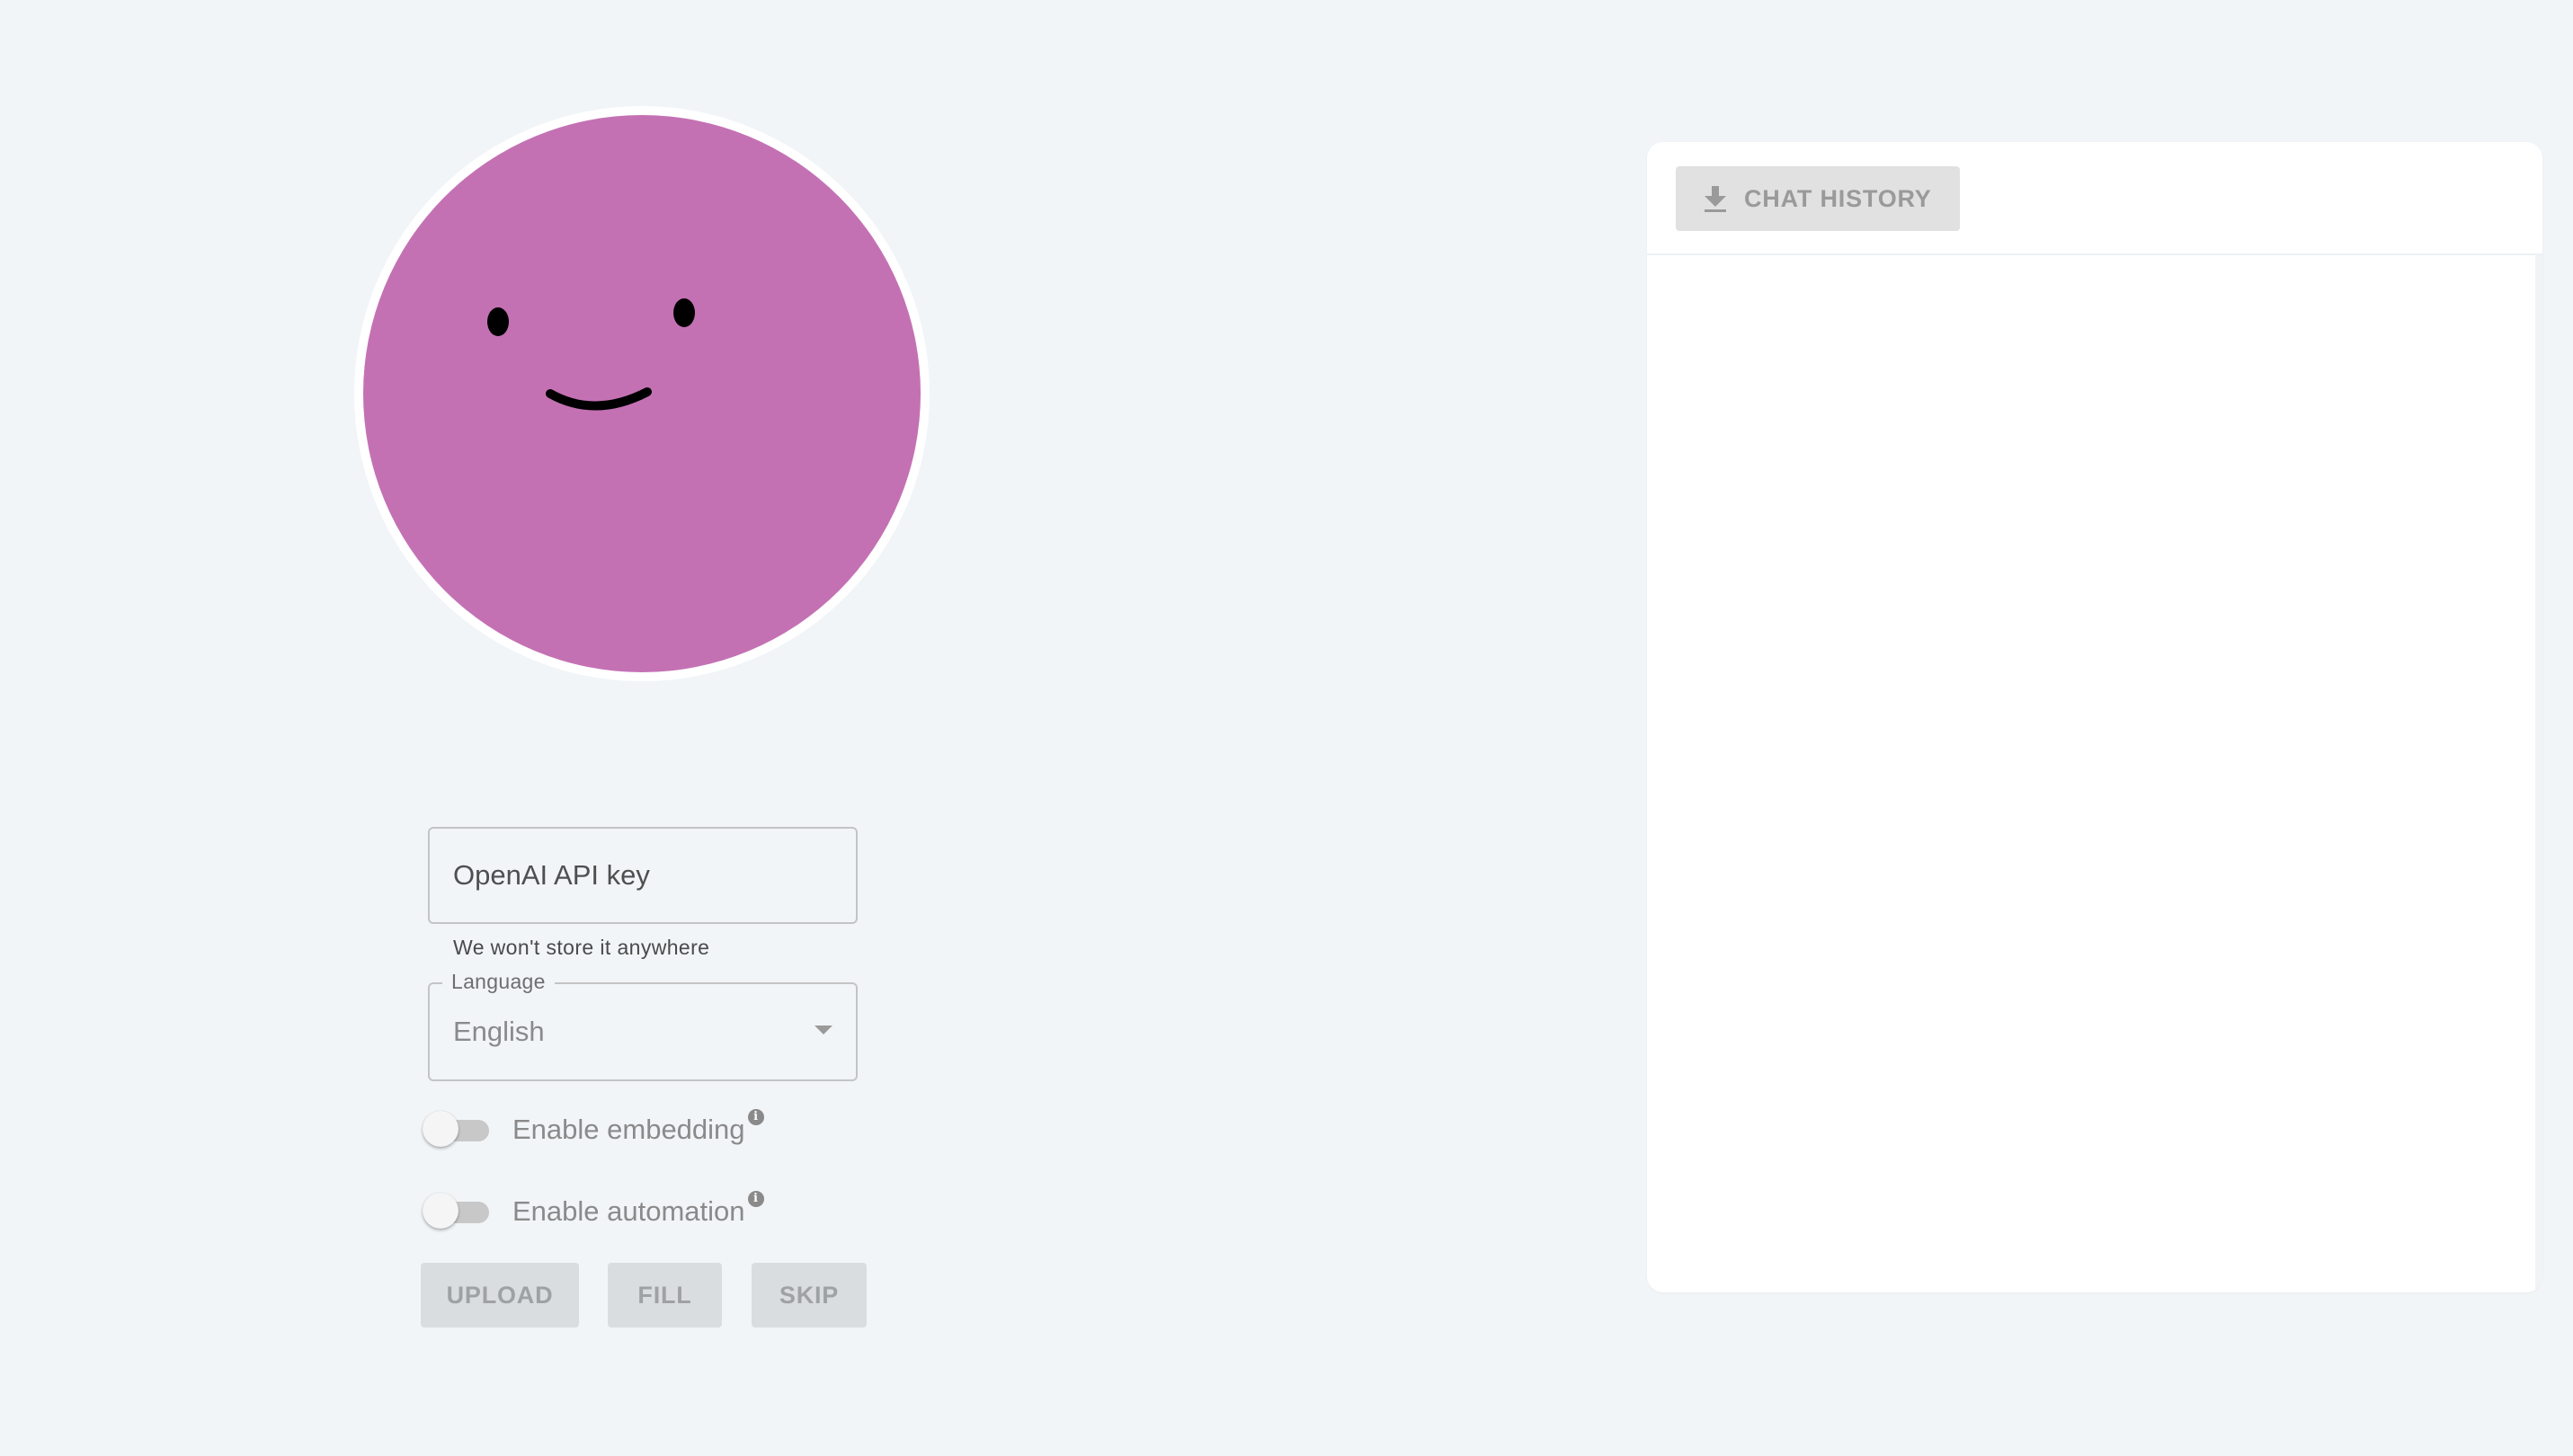 The width and height of the screenshot is (2573, 1456). I want to click on chat-scrollbar, so click(2538, 773).